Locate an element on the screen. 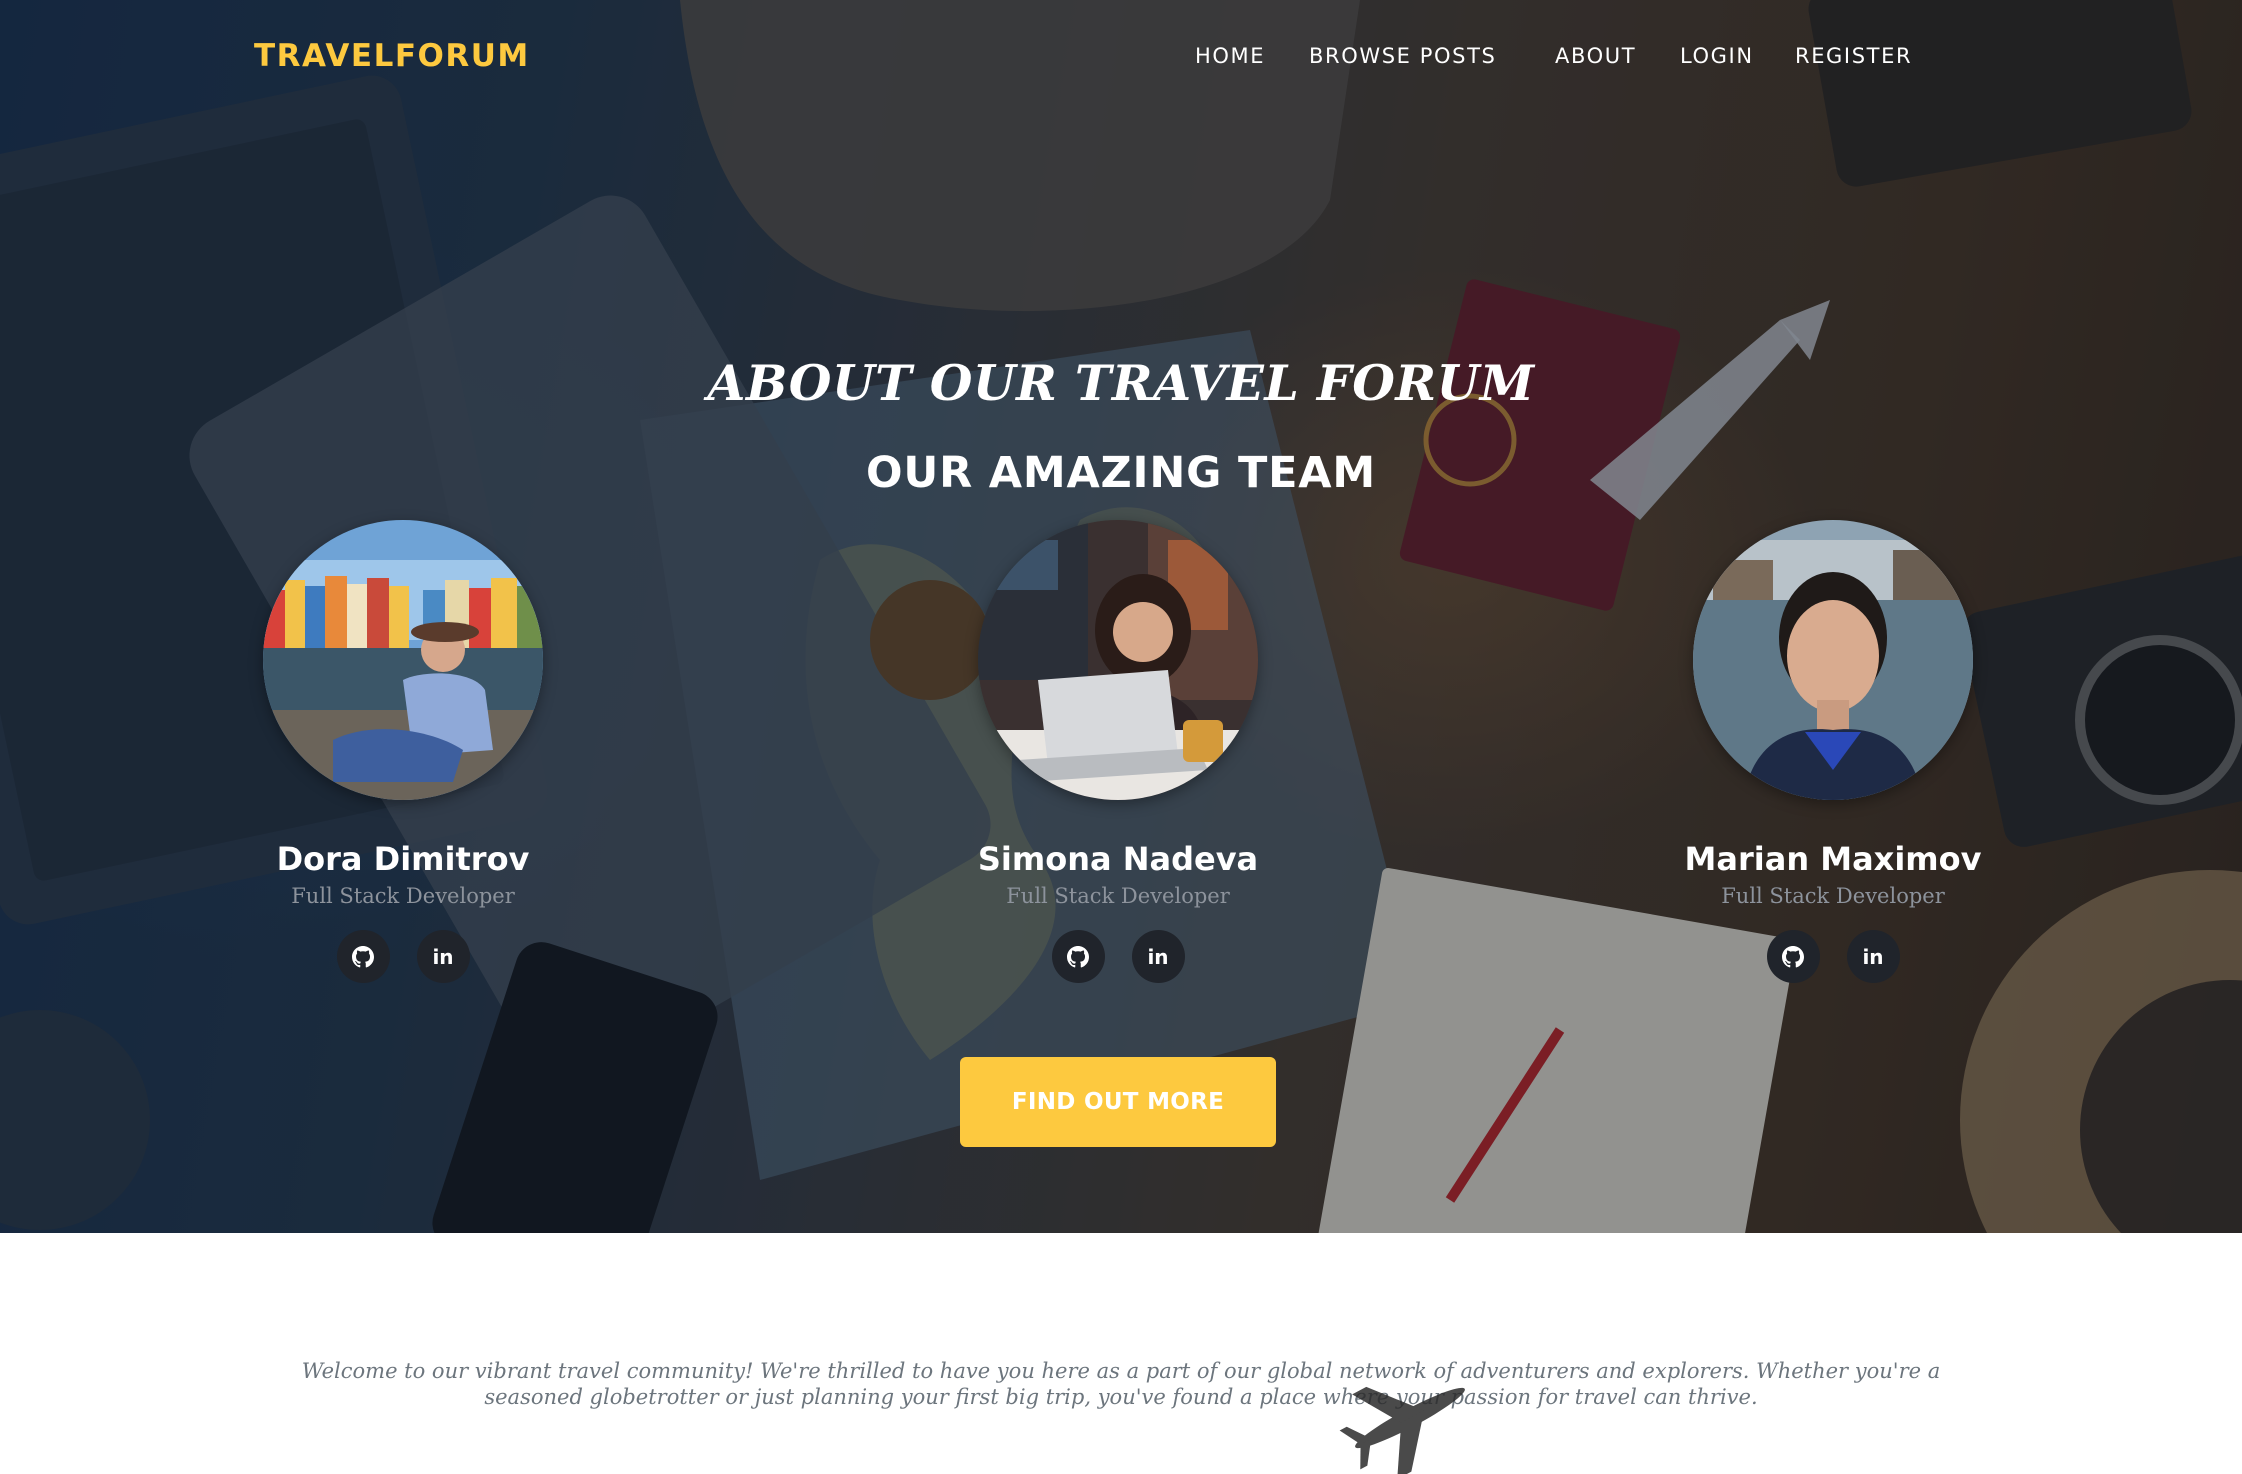  team-member-card: Simona Nadeva Full Stack Developer in is located at coordinates (1118, 751).